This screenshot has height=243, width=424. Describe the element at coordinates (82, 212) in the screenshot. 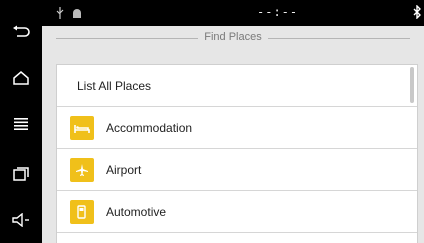

I see `fuel-pump-icon` at that location.